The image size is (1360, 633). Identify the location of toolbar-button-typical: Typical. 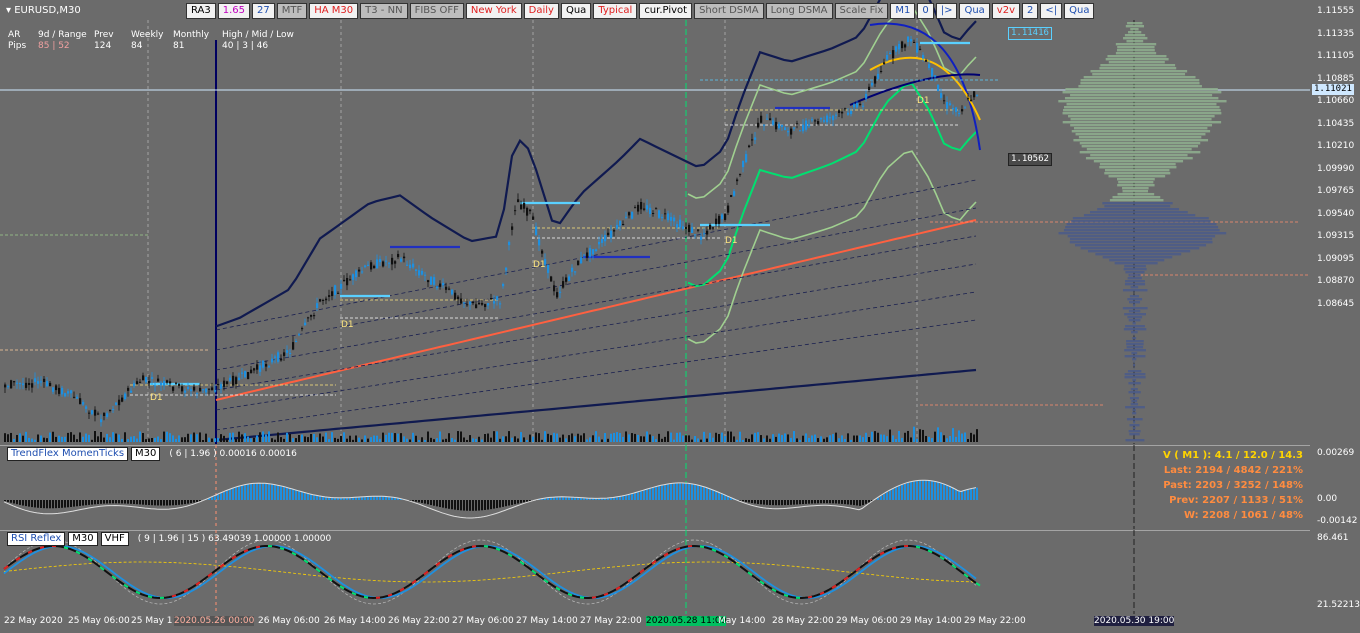
(615, 11).